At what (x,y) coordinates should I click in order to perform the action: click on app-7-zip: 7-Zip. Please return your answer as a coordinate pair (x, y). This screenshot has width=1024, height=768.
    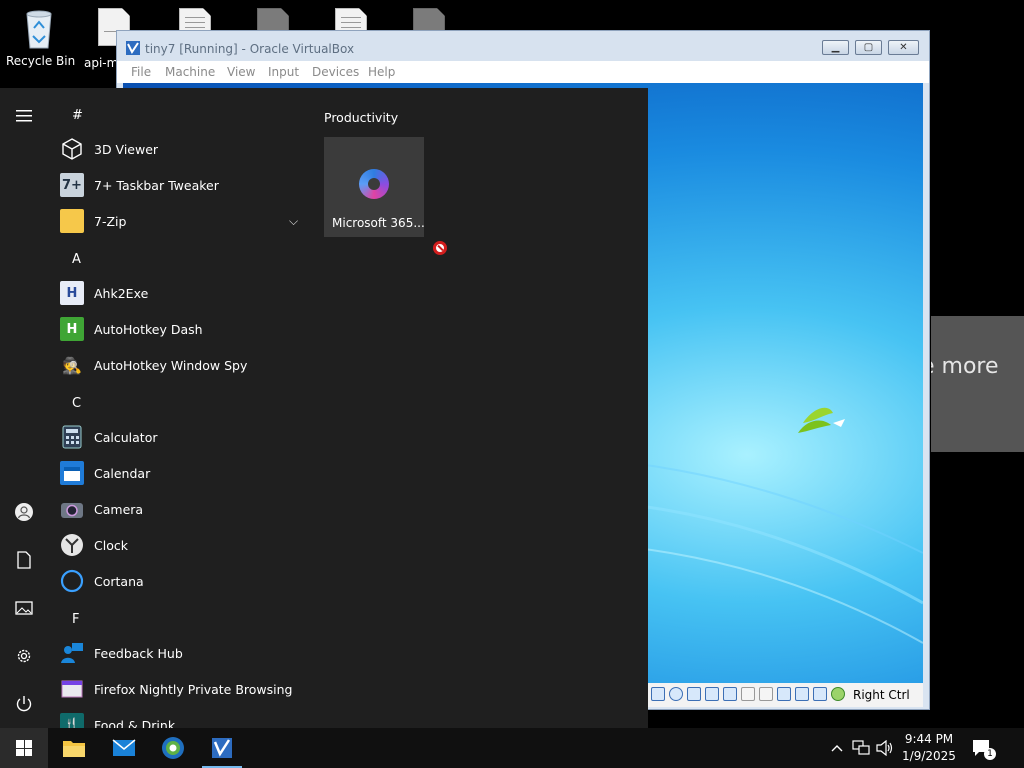
    Looking at the image, I should click on (185, 221).